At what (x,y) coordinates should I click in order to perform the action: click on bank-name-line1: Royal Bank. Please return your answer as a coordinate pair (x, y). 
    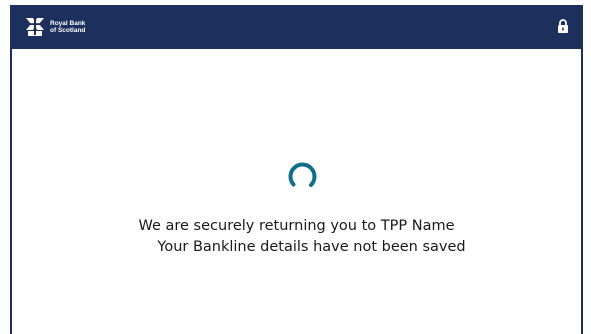
    Looking at the image, I should click on (68, 23).